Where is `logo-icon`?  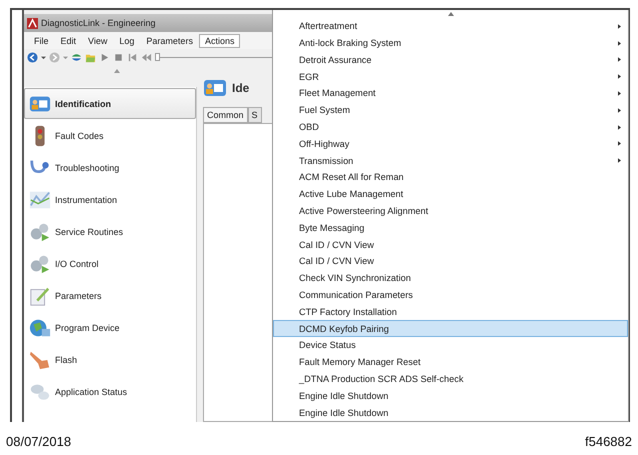 logo-icon is located at coordinates (32, 23).